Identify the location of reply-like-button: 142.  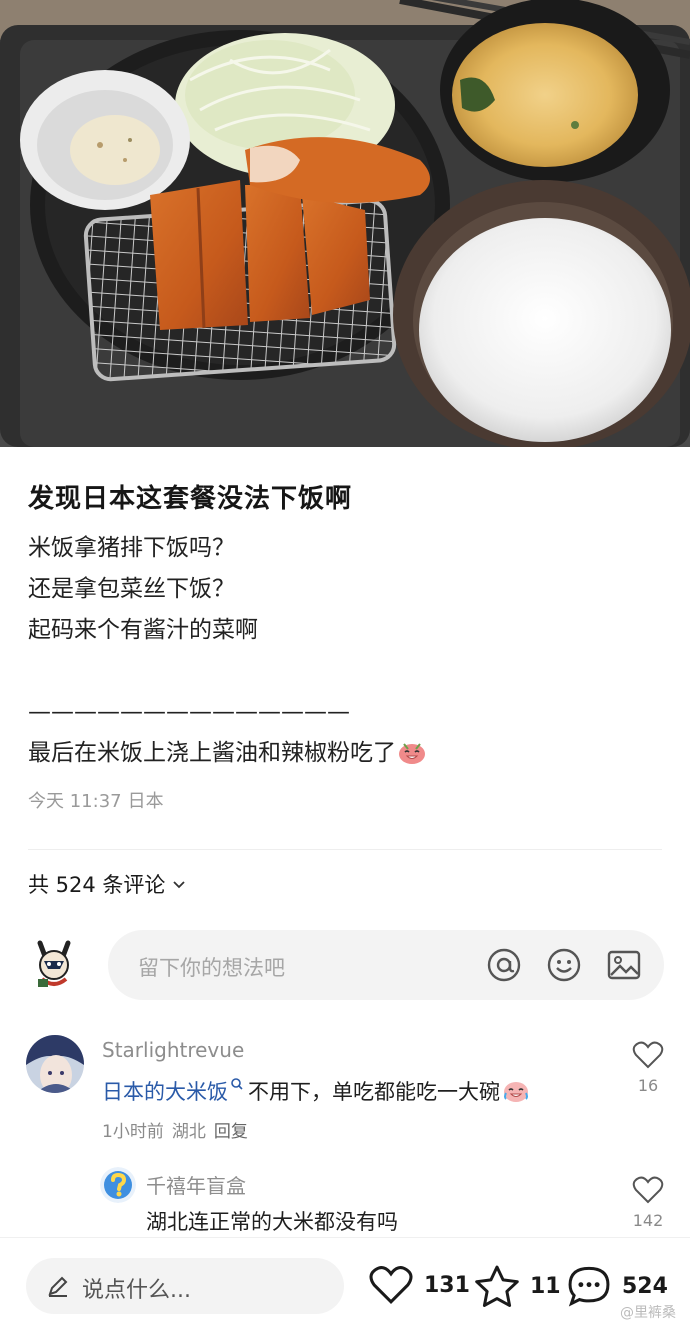
(648, 1202).